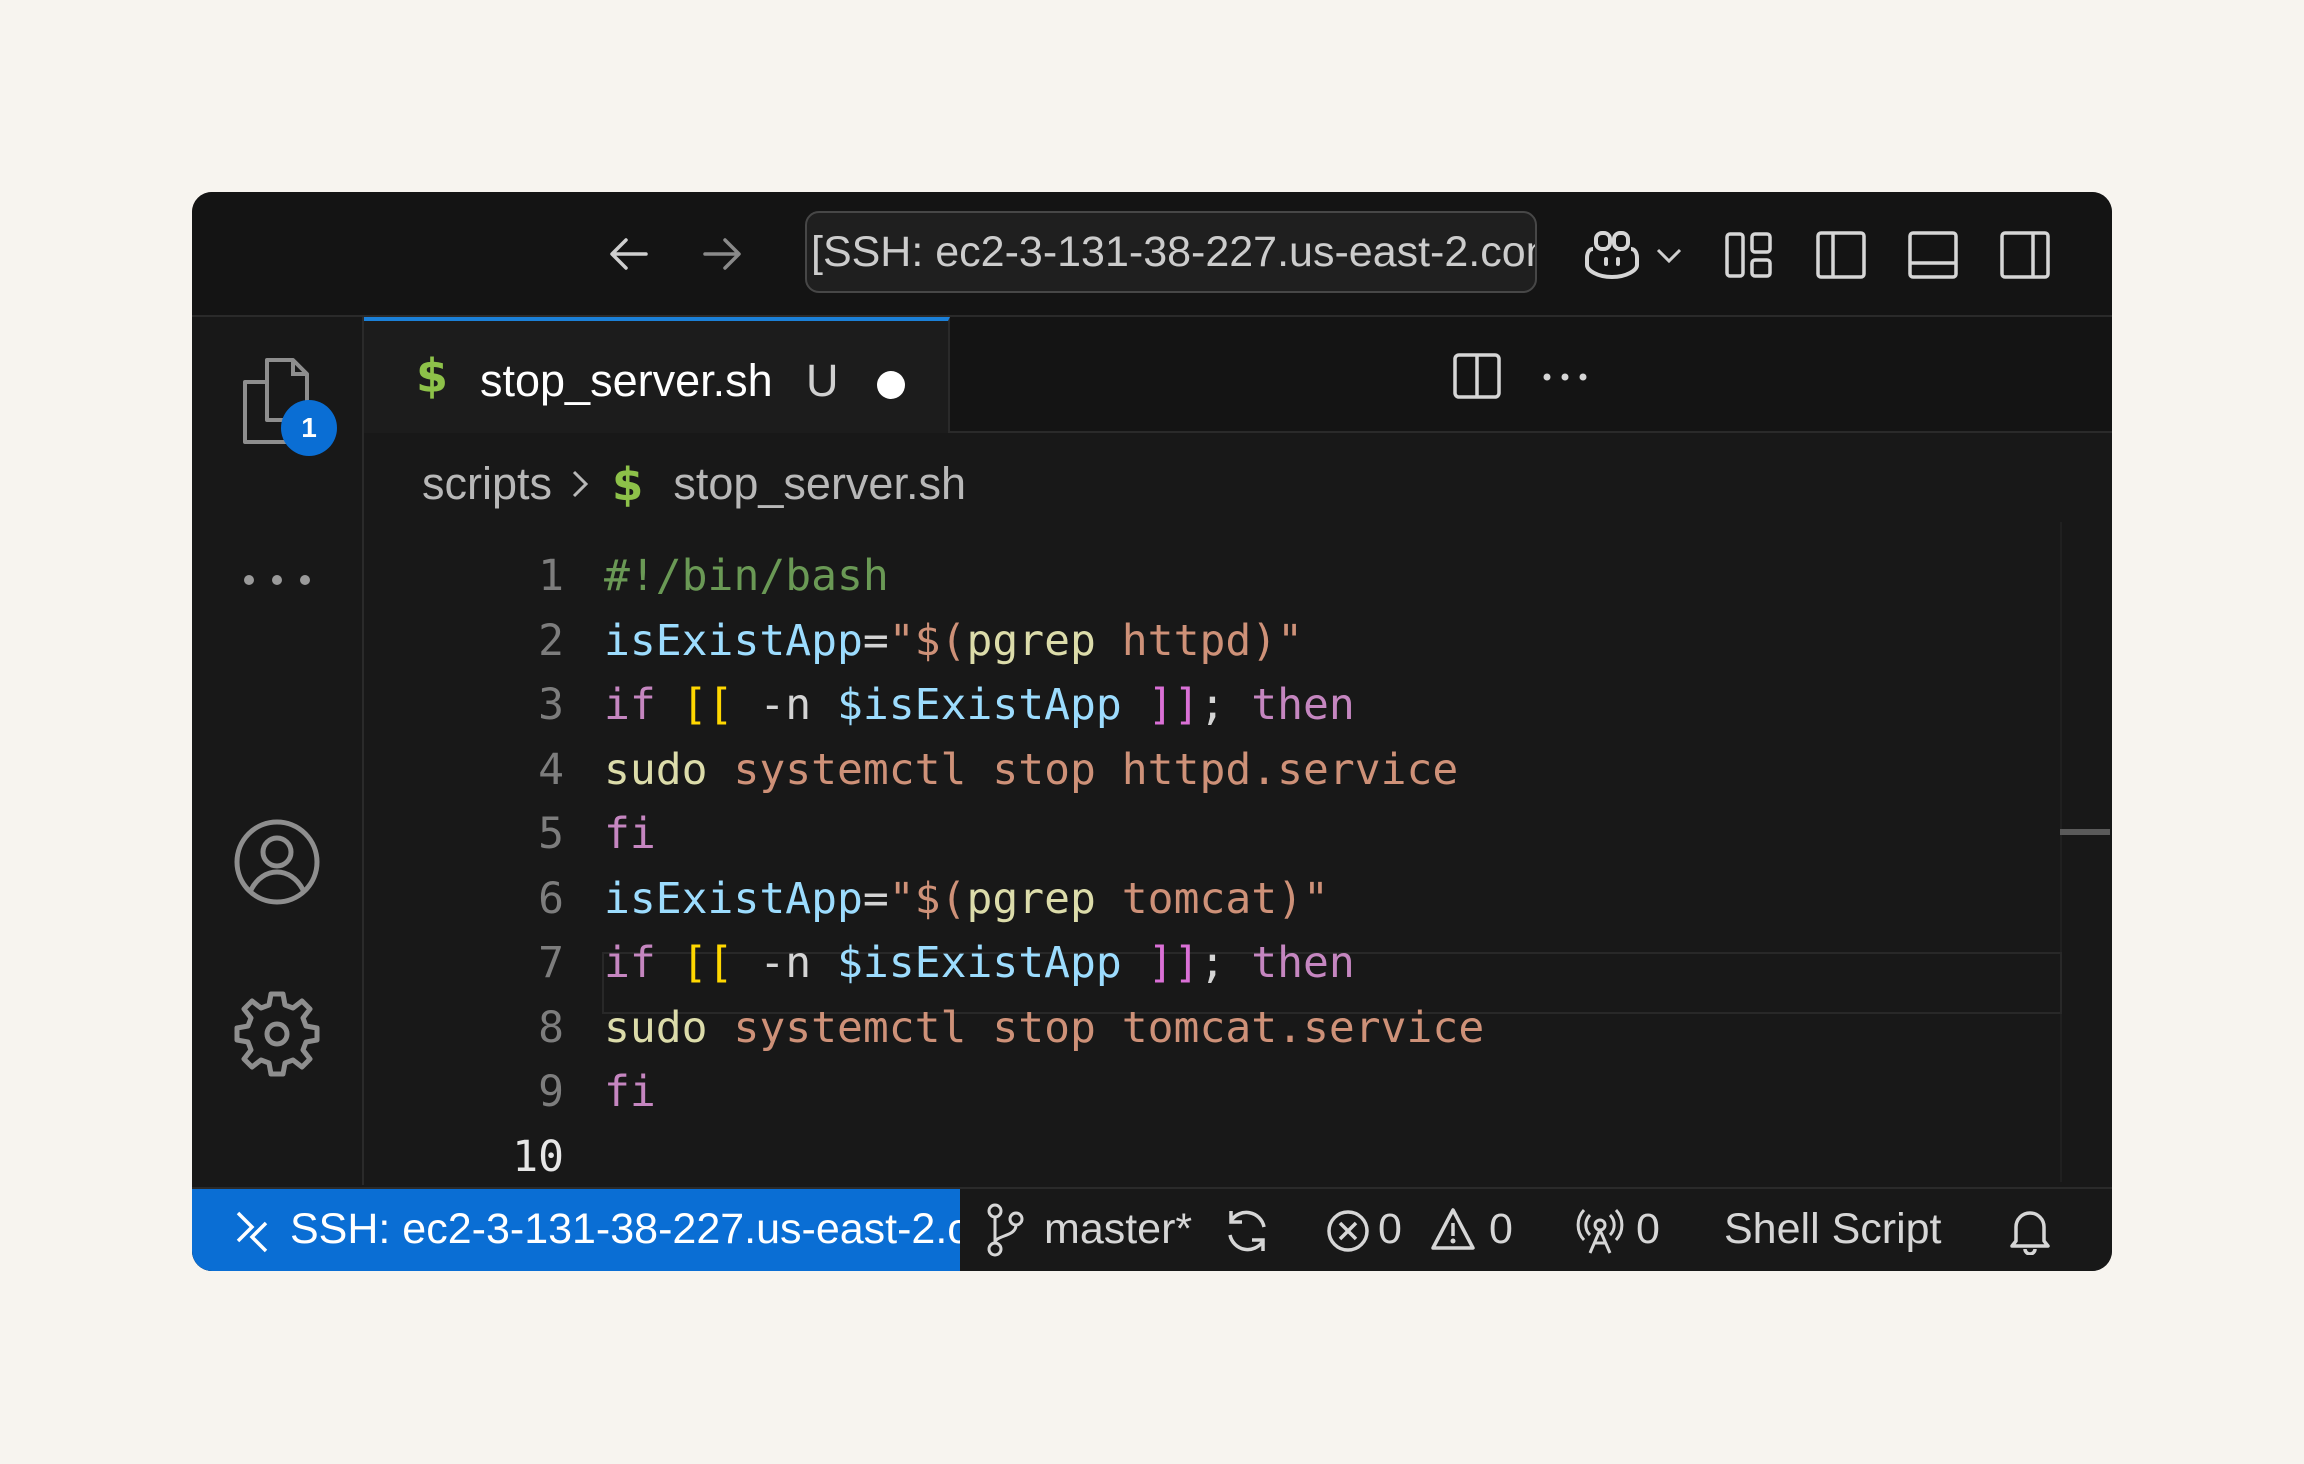  What do you see at coordinates (1669, 255) in the screenshot?
I see `chevron-down-icon` at bounding box center [1669, 255].